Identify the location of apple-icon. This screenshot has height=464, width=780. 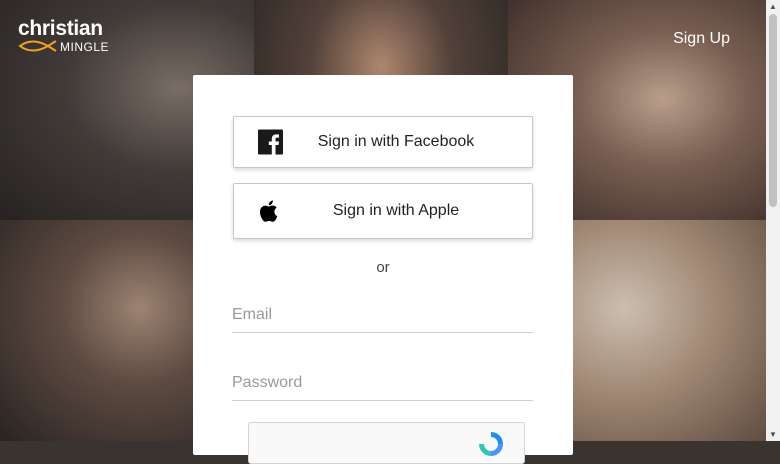
(268, 211).